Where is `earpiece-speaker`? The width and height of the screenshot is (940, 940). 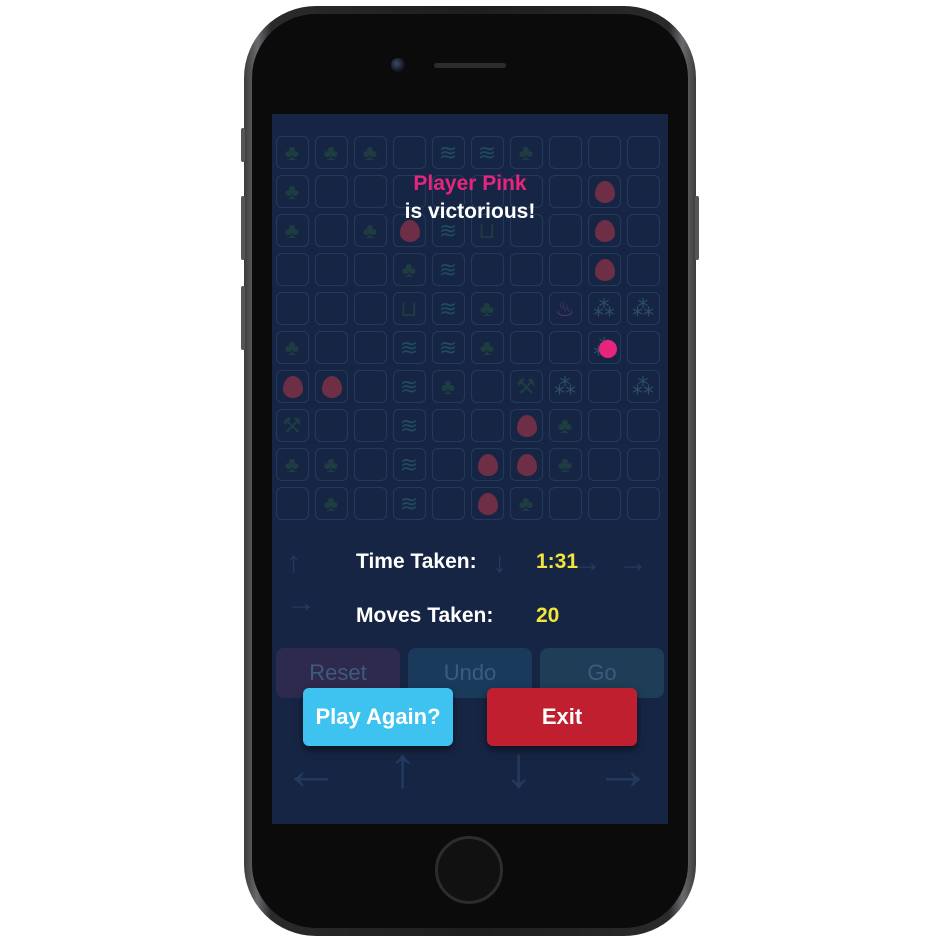
earpiece-speaker is located at coordinates (470, 65).